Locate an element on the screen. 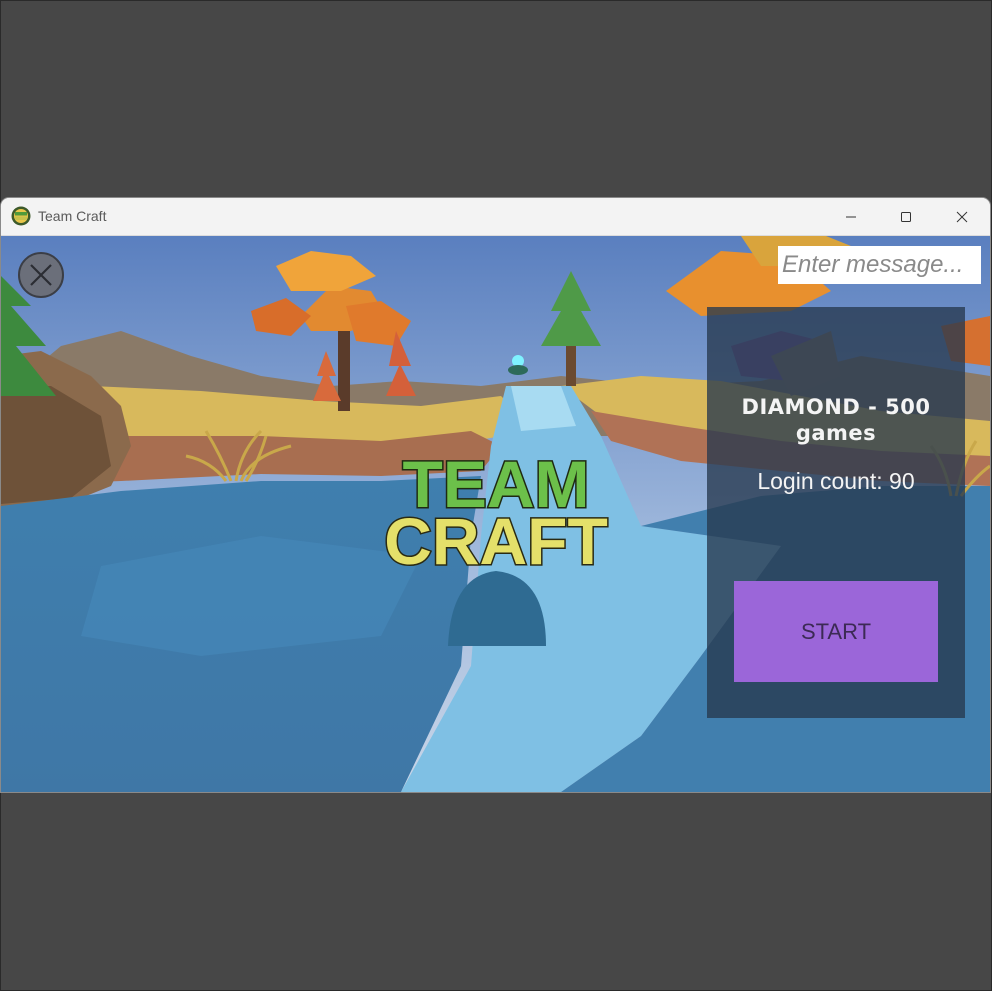  close-window-button is located at coordinates (962, 216).